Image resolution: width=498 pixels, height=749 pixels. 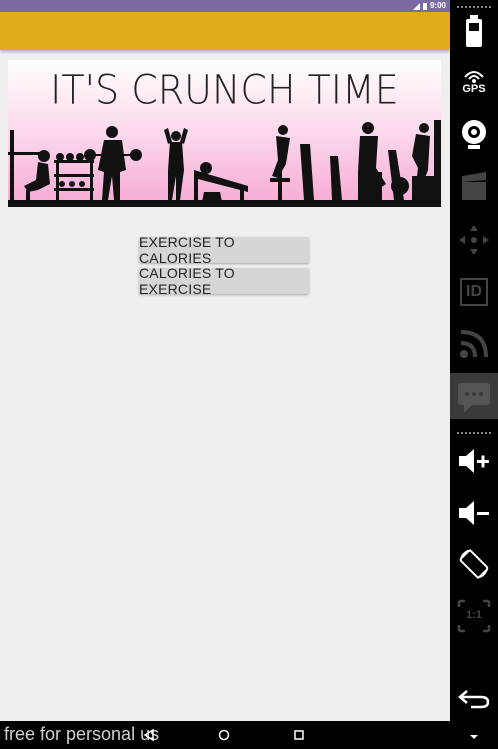 I want to click on rss-icon, so click(x=474, y=344).